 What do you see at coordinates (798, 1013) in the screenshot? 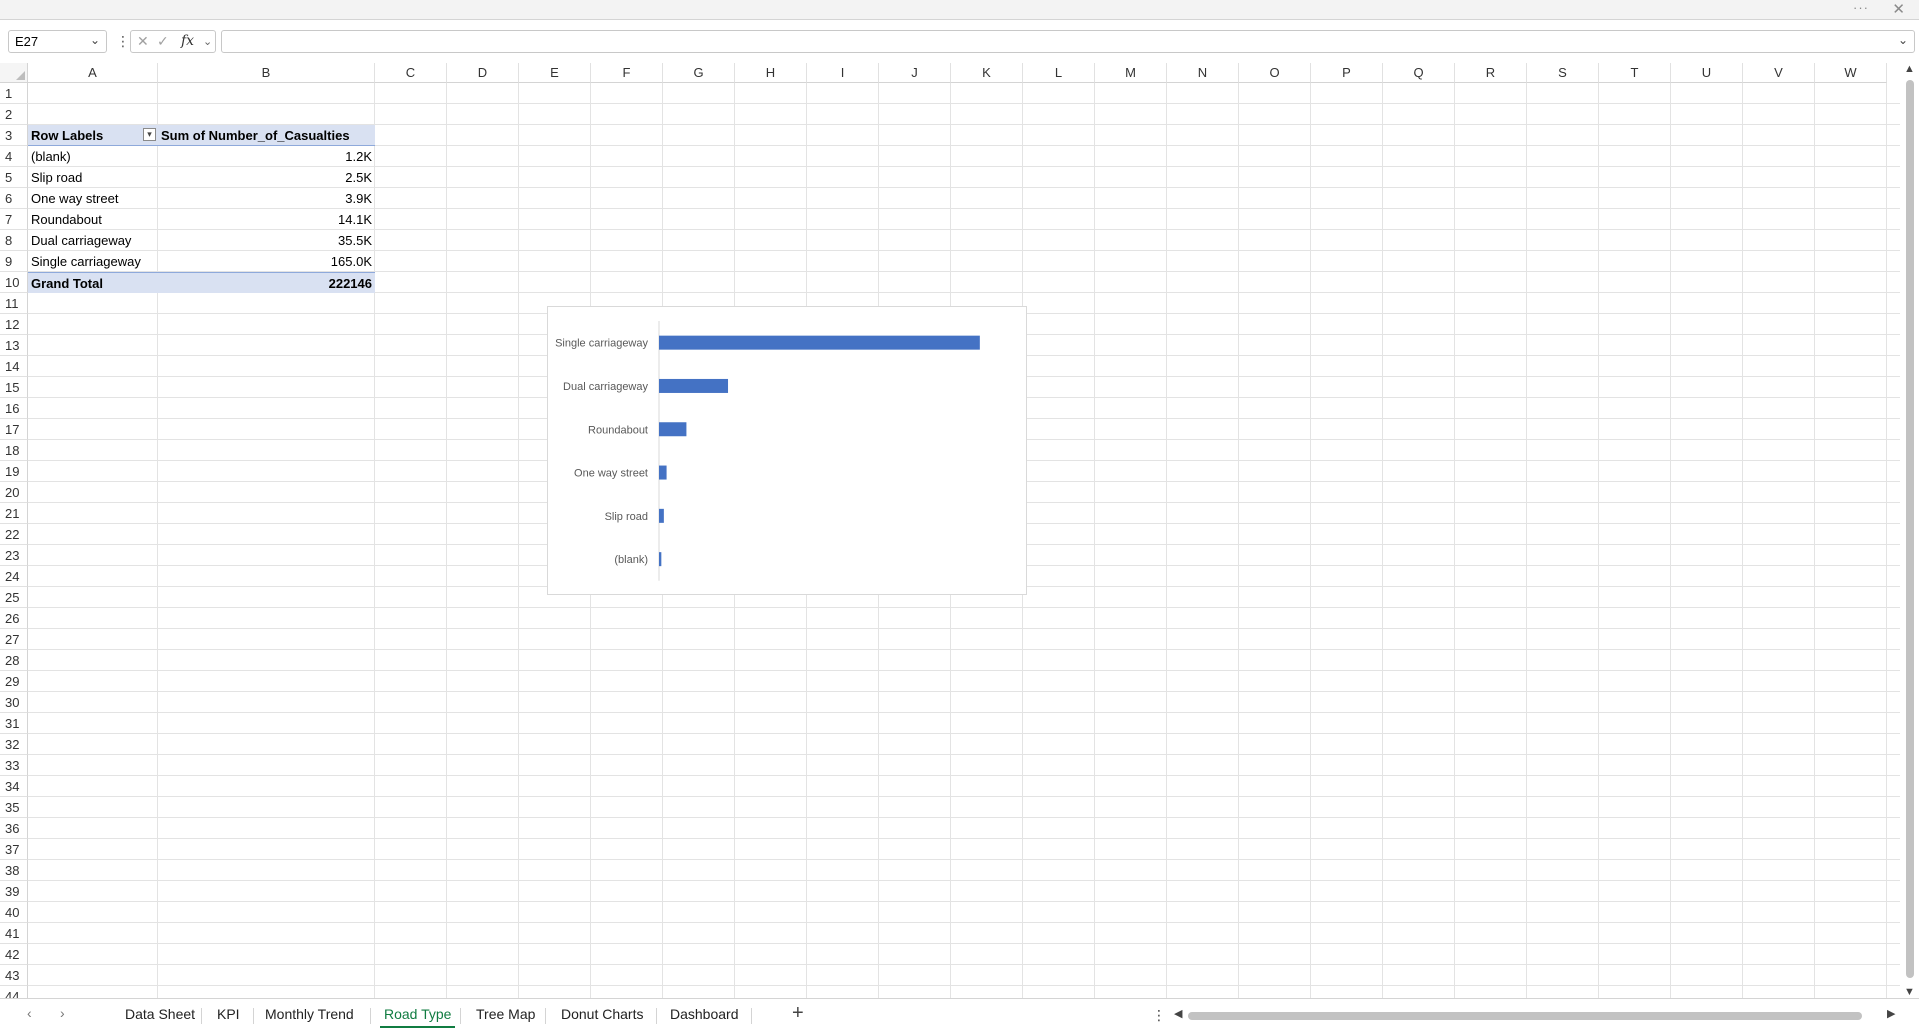
I see `add-sheet-button: +` at bounding box center [798, 1013].